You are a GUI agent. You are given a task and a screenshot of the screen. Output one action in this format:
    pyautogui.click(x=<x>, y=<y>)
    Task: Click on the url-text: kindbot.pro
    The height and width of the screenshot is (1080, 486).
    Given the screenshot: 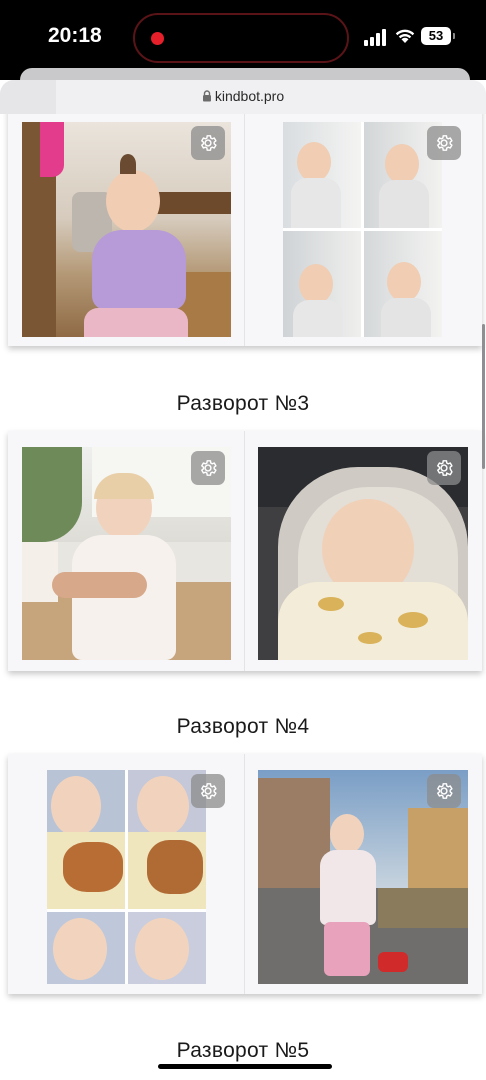 What is the action you would take?
    pyautogui.click(x=249, y=96)
    